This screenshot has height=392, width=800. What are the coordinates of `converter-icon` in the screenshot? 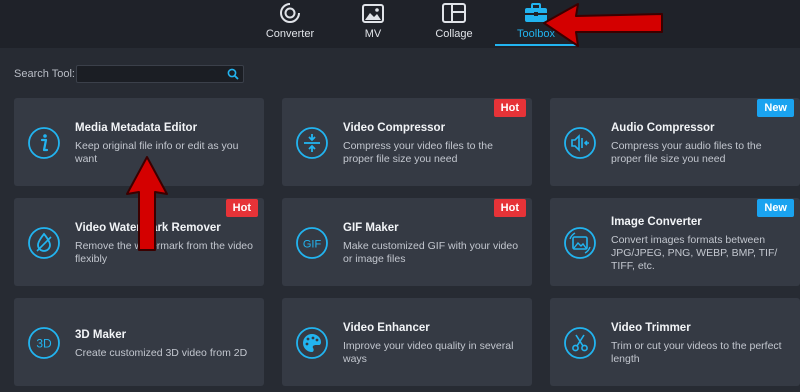 It's located at (290, 12).